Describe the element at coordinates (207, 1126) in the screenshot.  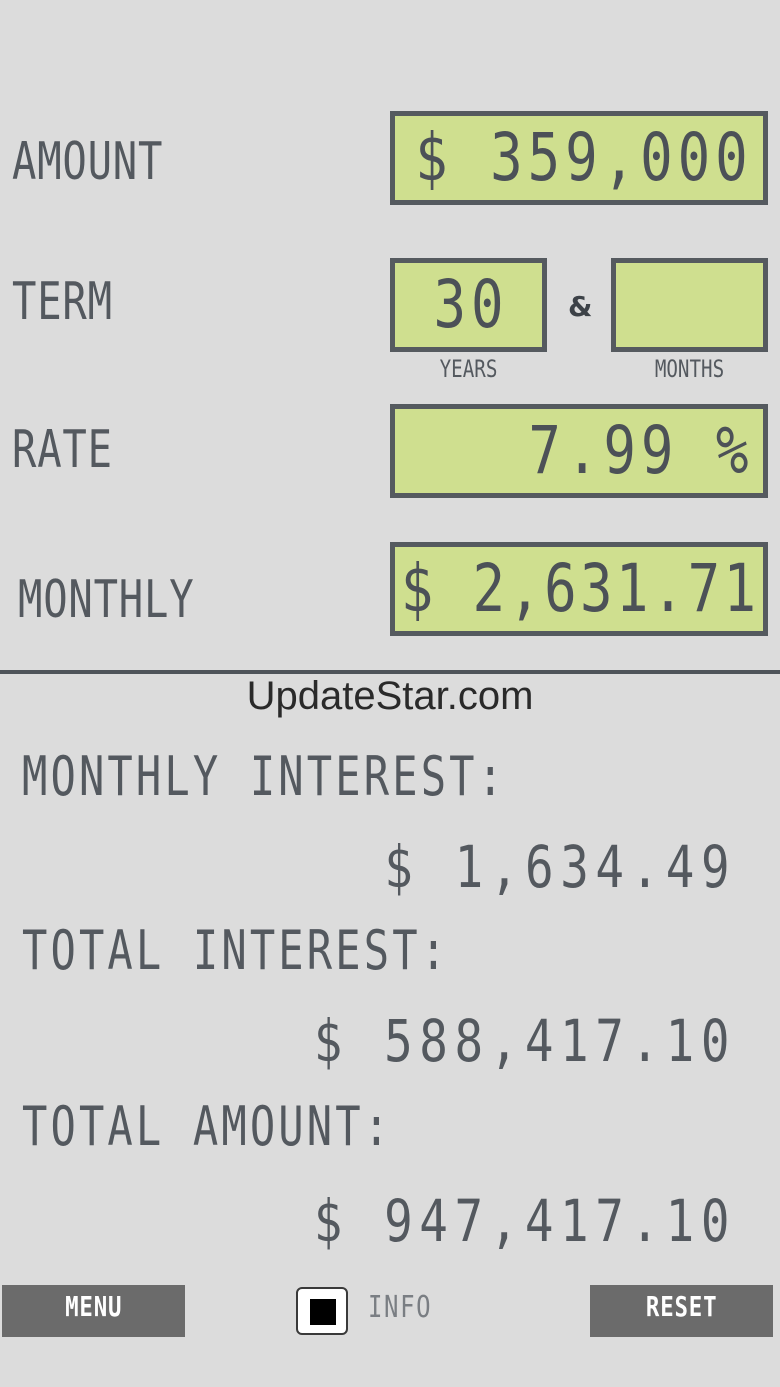
I see `total-amount-label: TOTAL AMOUNT:` at that location.